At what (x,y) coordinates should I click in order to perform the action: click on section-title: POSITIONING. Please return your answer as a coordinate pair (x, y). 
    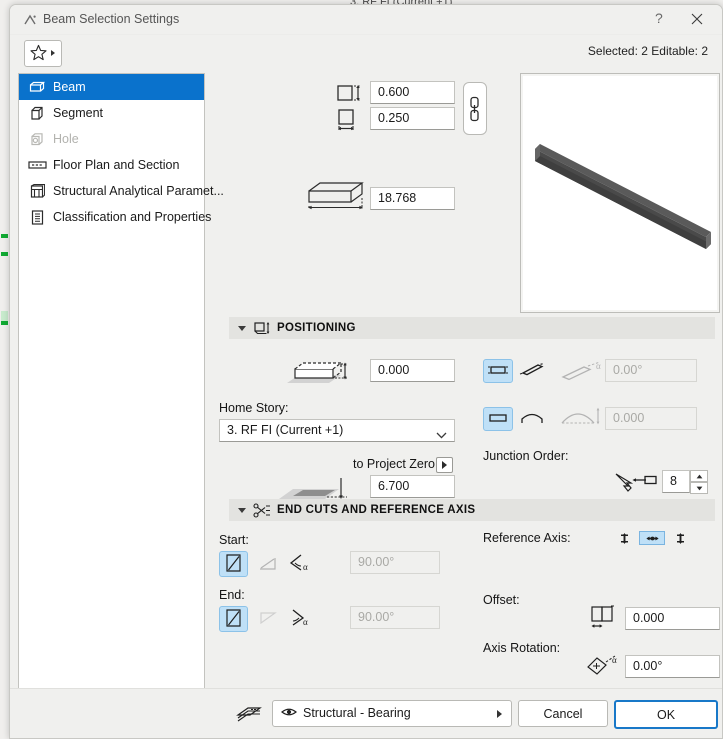
    Looking at the image, I should click on (316, 328).